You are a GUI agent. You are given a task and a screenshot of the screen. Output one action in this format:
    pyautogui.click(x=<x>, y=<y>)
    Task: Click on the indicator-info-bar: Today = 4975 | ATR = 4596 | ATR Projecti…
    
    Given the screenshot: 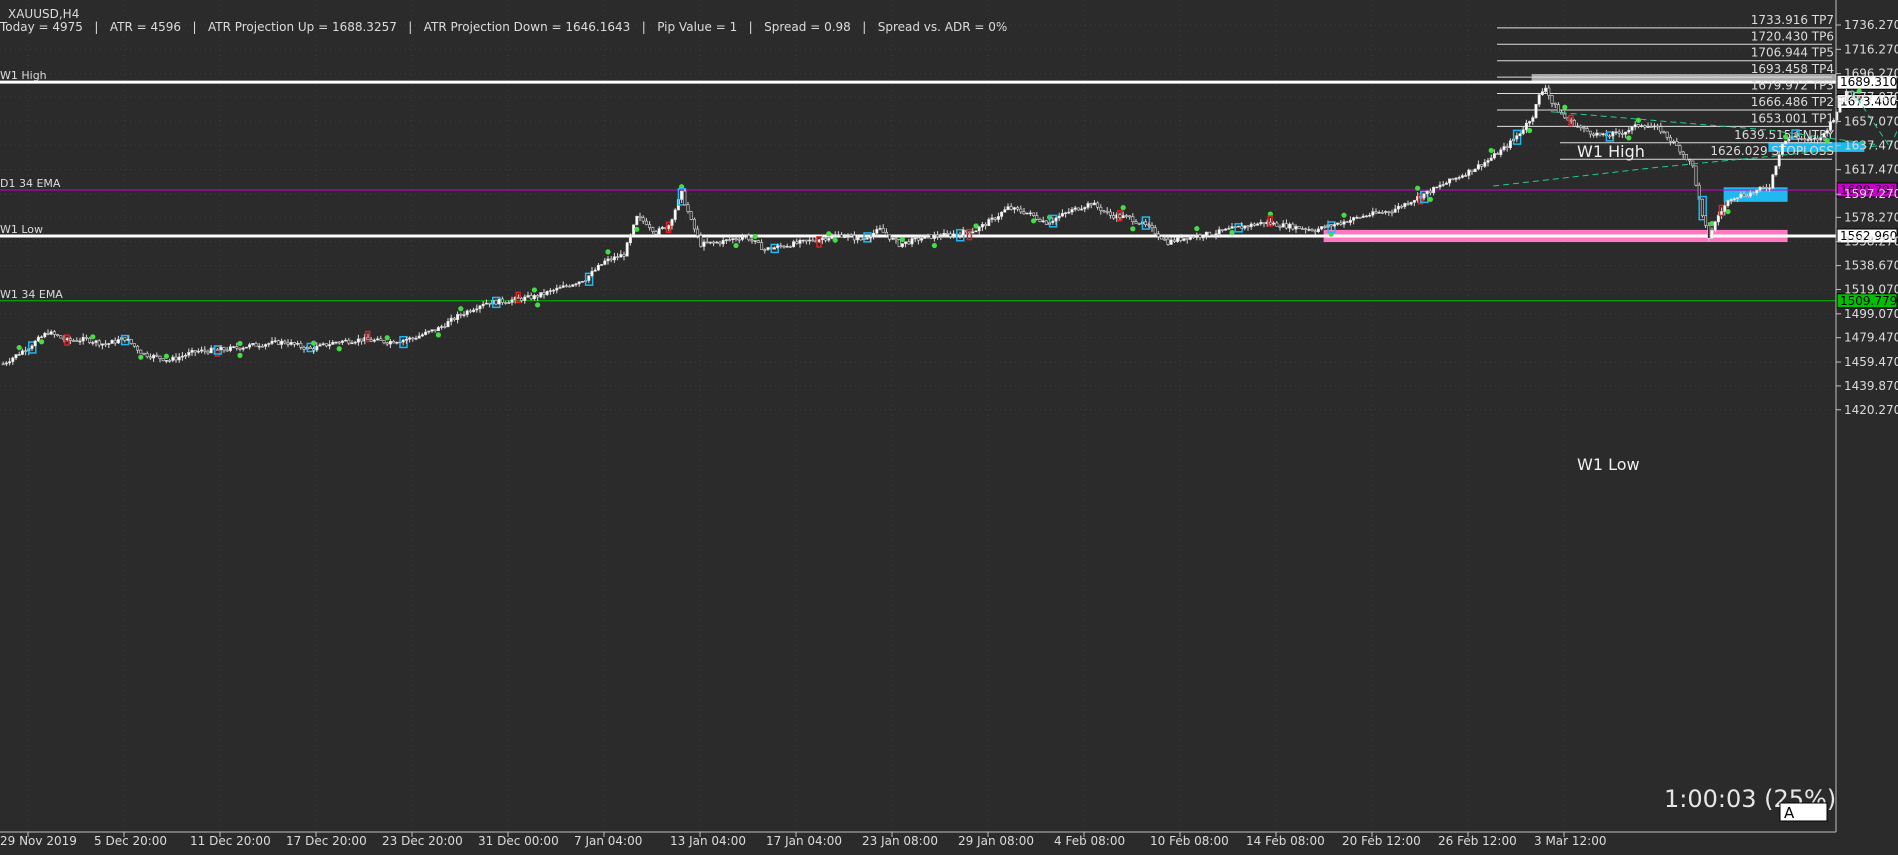 What is the action you would take?
    pyautogui.click(x=503, y=27)
    